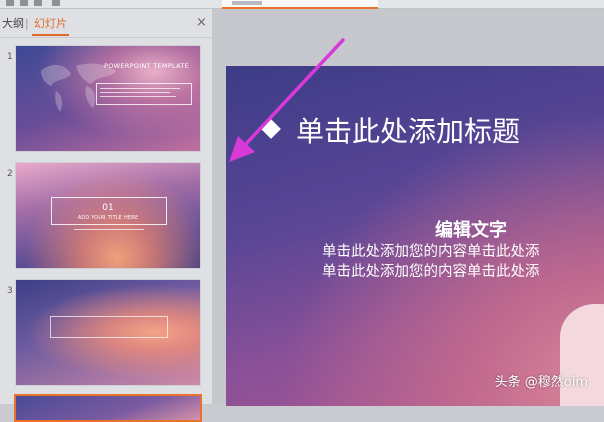 The width and height of the screenshot is (604, 422). Describe the element at coordinates (408, 130) in the screenshot. I see `slide-title-placeholder: 单击此处添加标题` at that location.